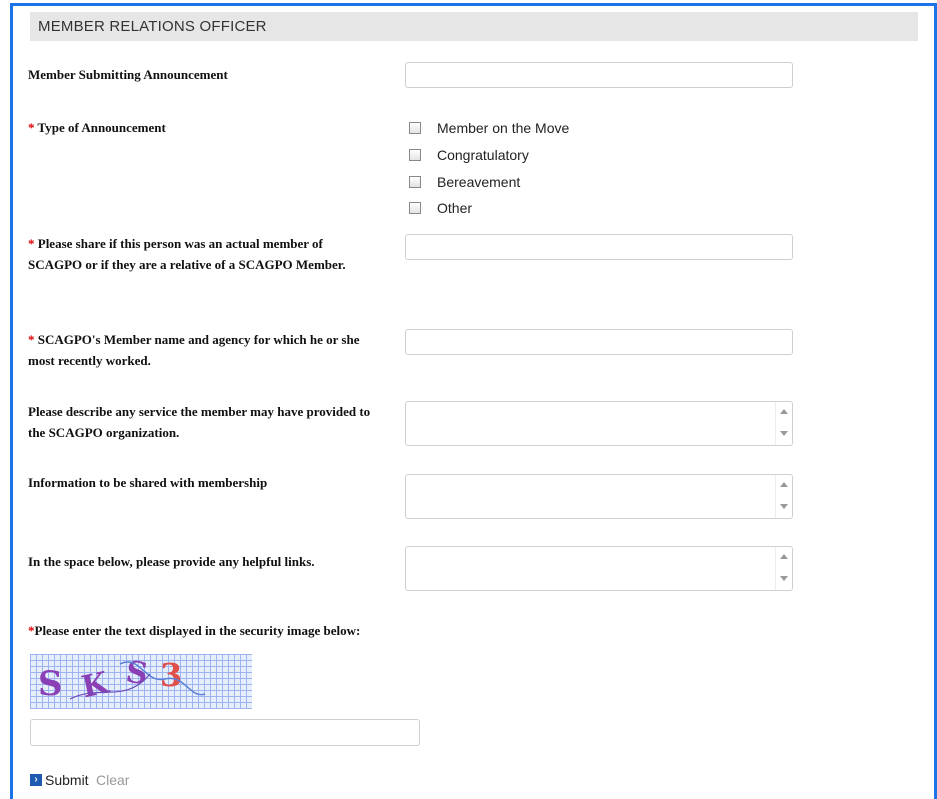 The width and height of the screenshot is (937, 799). What do you see at coordinates (67, 780) in the screenshot?
I see `submit-button: Submit` at bounding box center [67, 780].